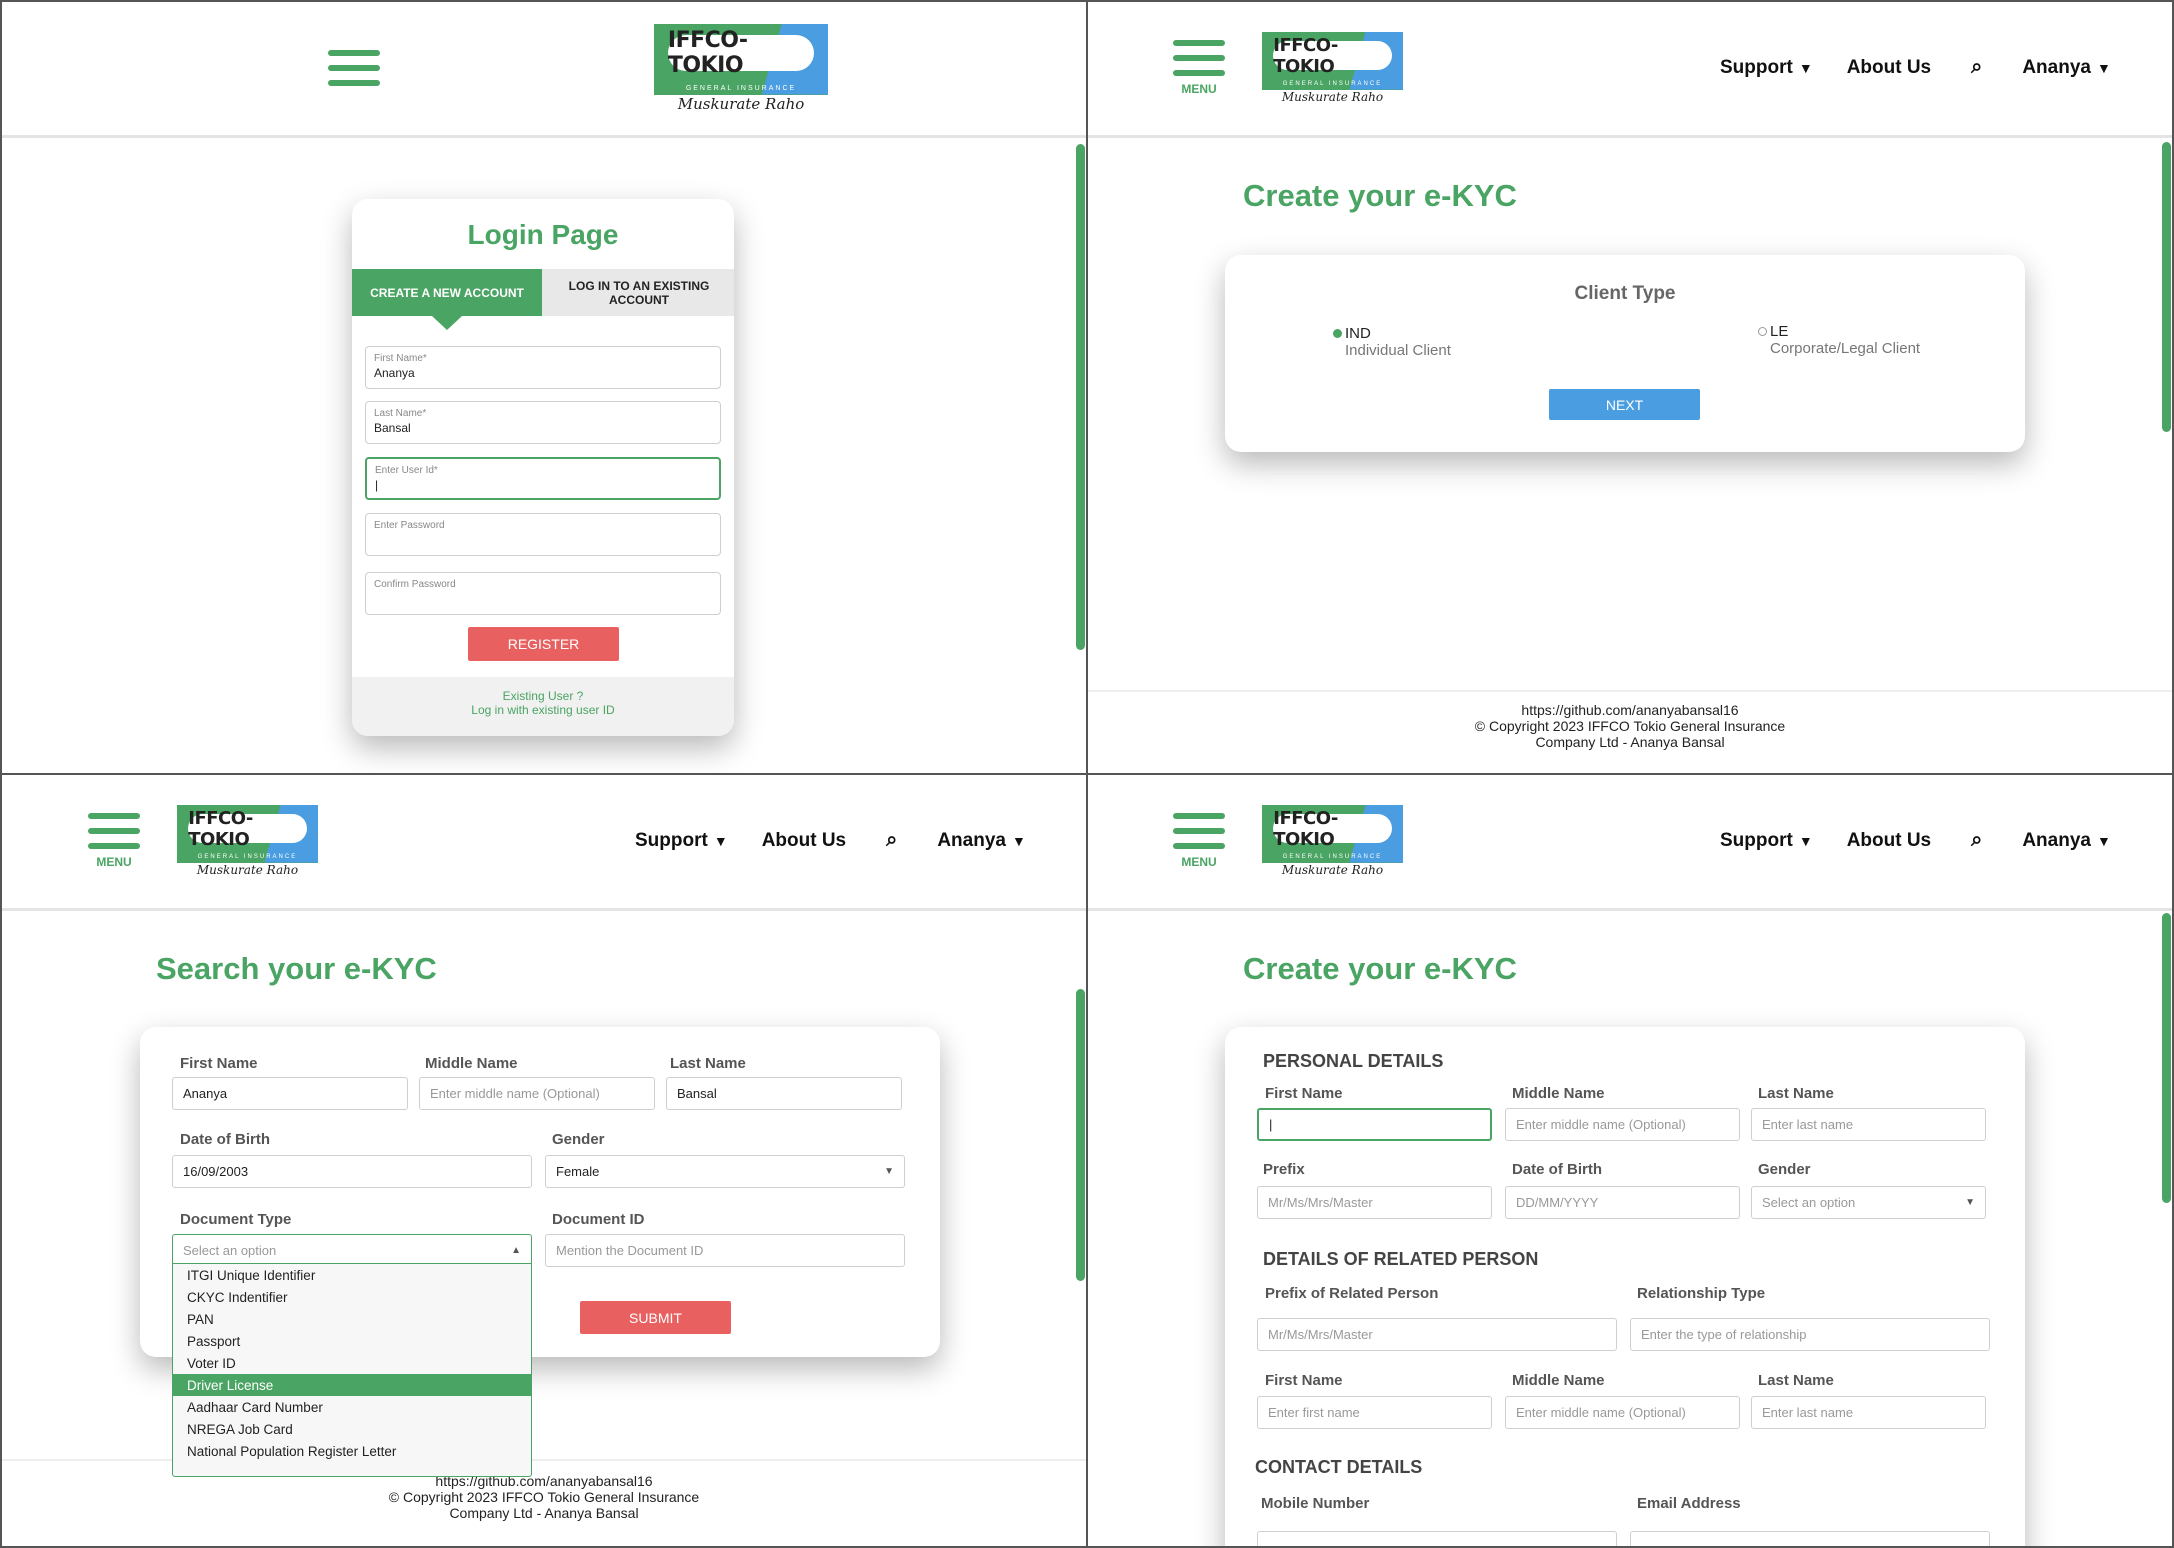 Image resolution: width=2174 pixels, height=1548 pixels. What do you see at coordinates (543, 367) in the screenshot?
I see `first-name-field: First Name* Ananya` at bounding box center [543, 367].